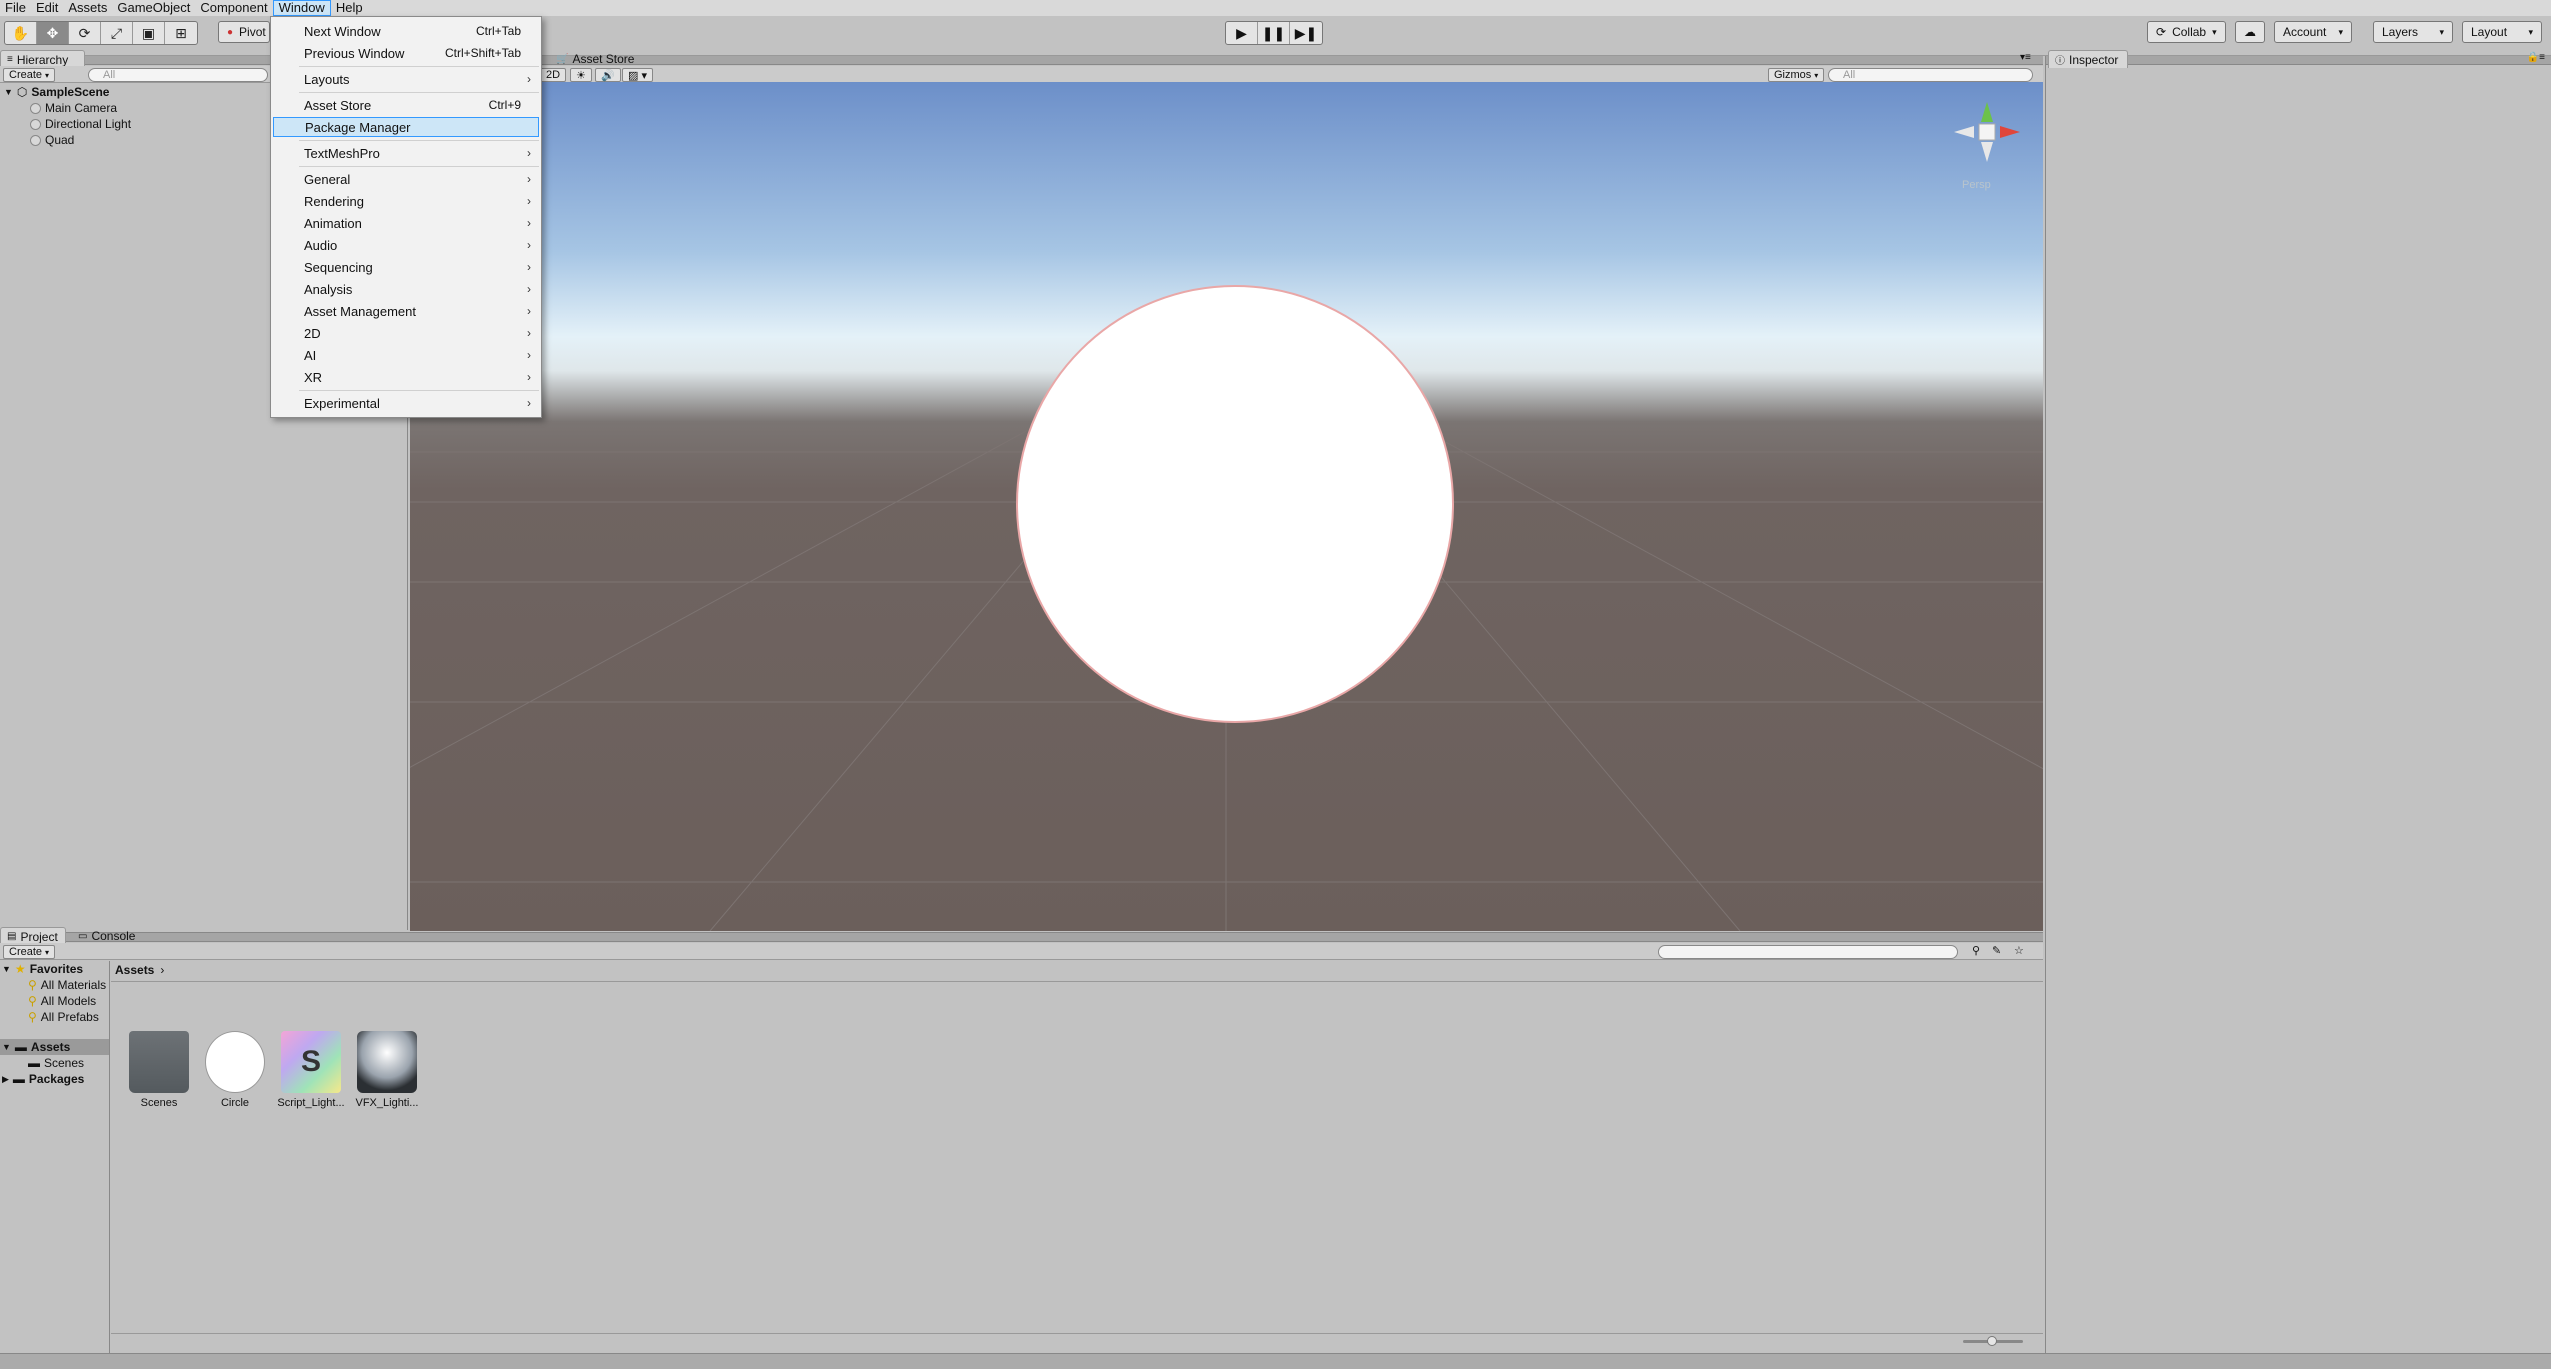 The width and height of the screenshot is (2551, 1369). What do you see at coordinates (50, 1047) in the screenshot?
I see `assets-folder-label: Assets` at bounding box center [50, 1047].